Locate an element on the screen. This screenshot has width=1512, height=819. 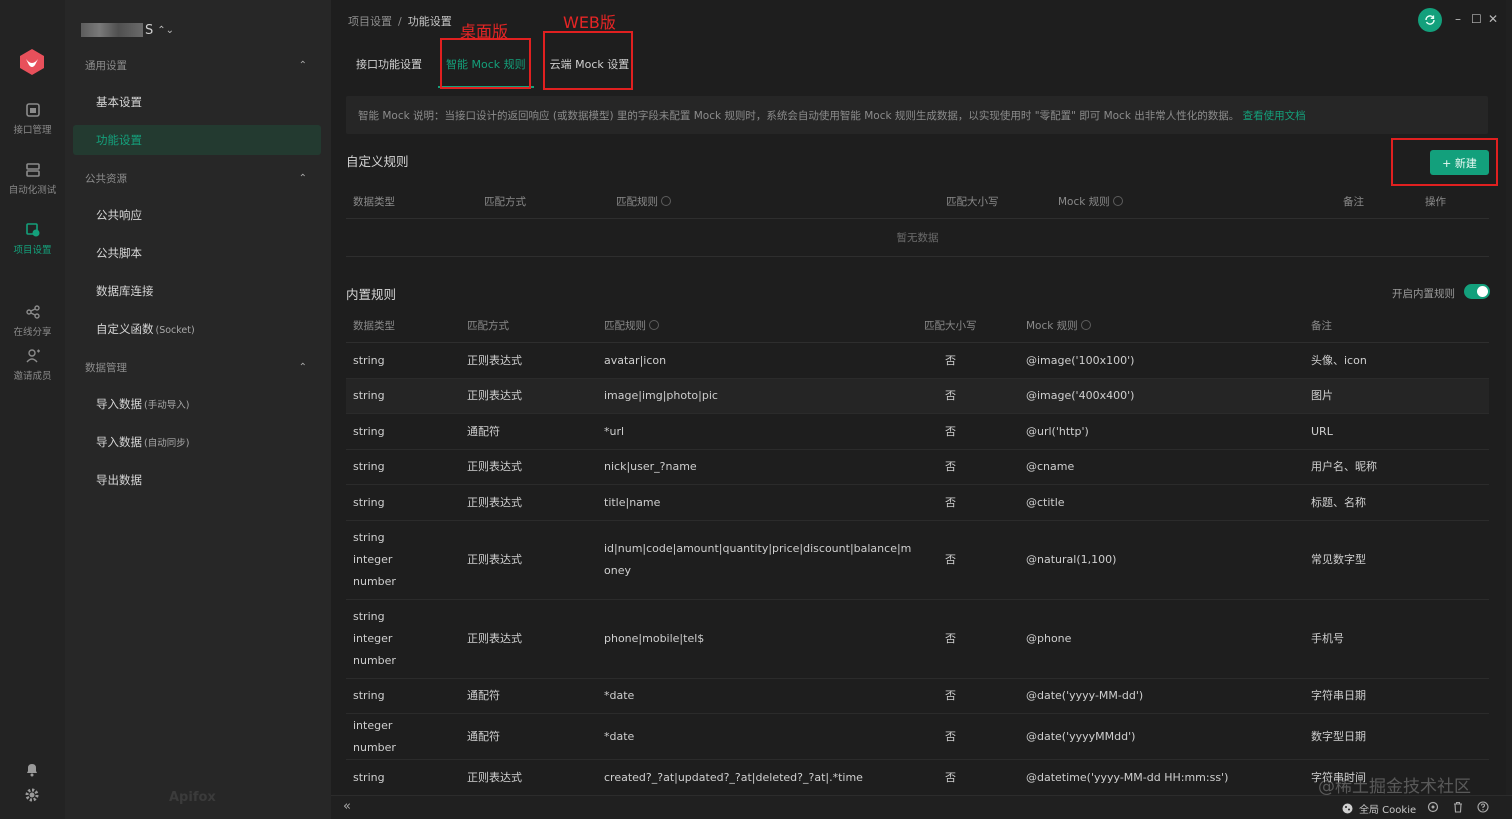
close-button: ✕ is located at coordinates (1493, 19).